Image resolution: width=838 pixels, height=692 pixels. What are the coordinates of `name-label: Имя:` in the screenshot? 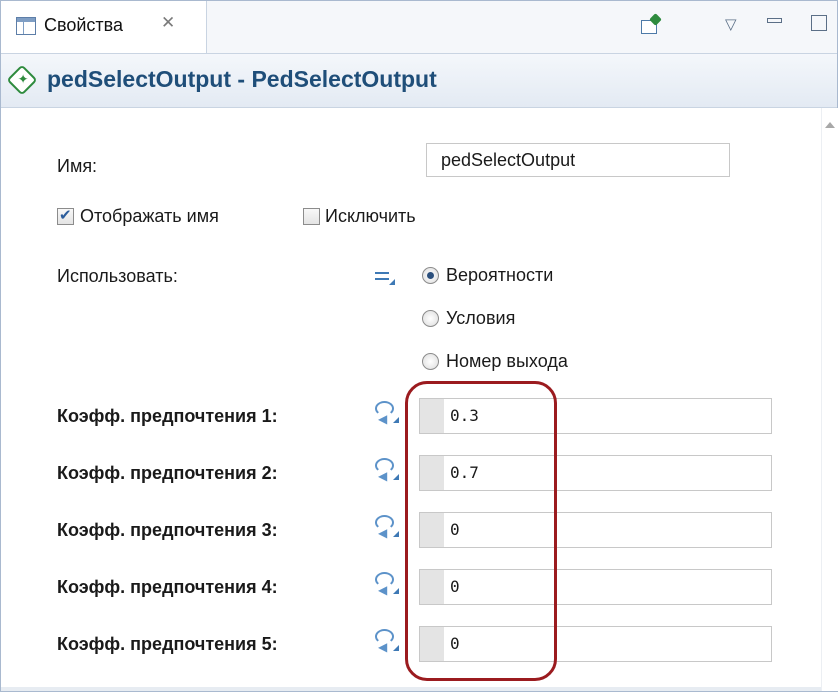 It's located at (77, 166).